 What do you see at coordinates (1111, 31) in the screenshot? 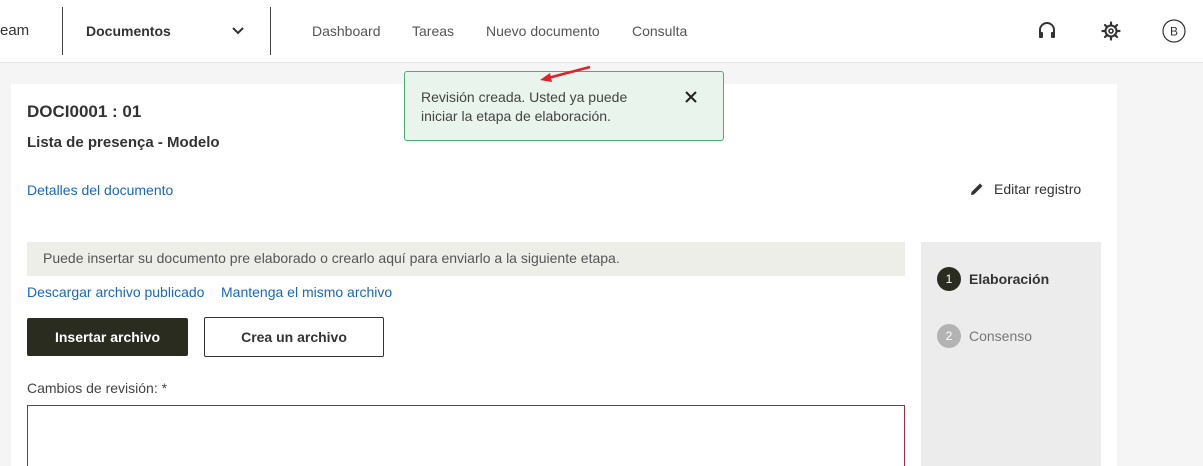
I see `gear-icon` at bounding box center [1111, 31].